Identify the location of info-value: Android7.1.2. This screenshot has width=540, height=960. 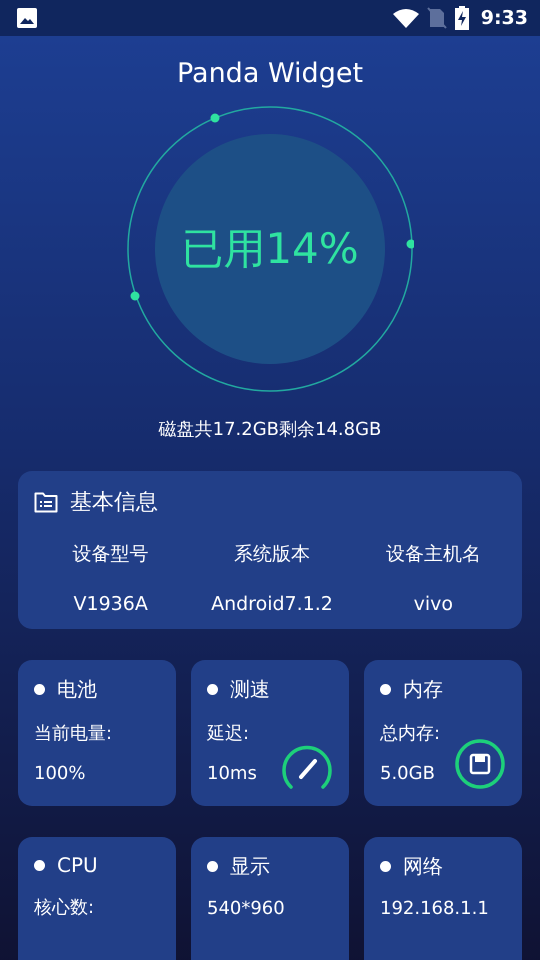
(272, 604).